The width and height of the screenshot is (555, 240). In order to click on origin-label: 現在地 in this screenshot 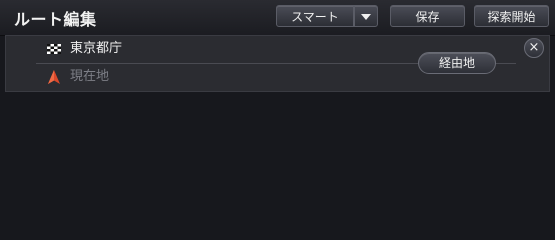, I will do `click(90, 76)`.